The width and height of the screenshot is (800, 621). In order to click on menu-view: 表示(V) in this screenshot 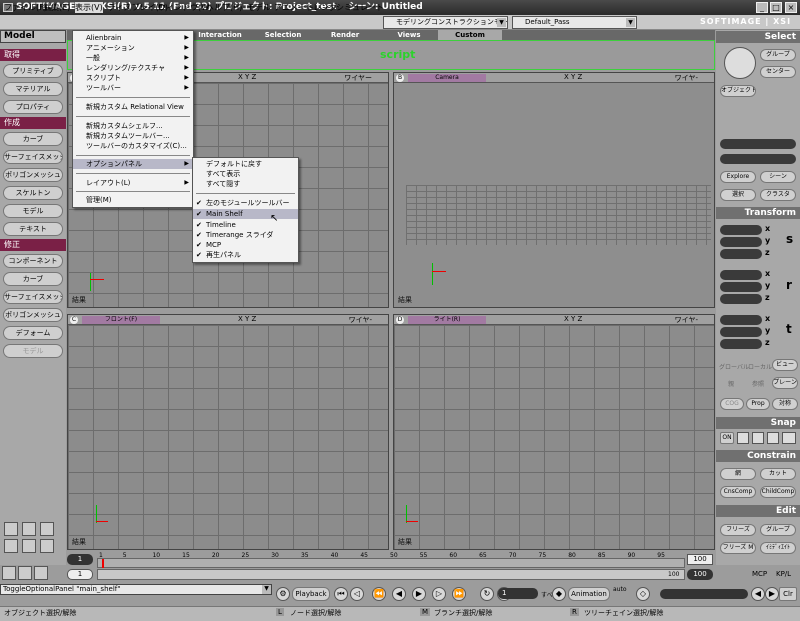, I will do `click(89, 7)`.